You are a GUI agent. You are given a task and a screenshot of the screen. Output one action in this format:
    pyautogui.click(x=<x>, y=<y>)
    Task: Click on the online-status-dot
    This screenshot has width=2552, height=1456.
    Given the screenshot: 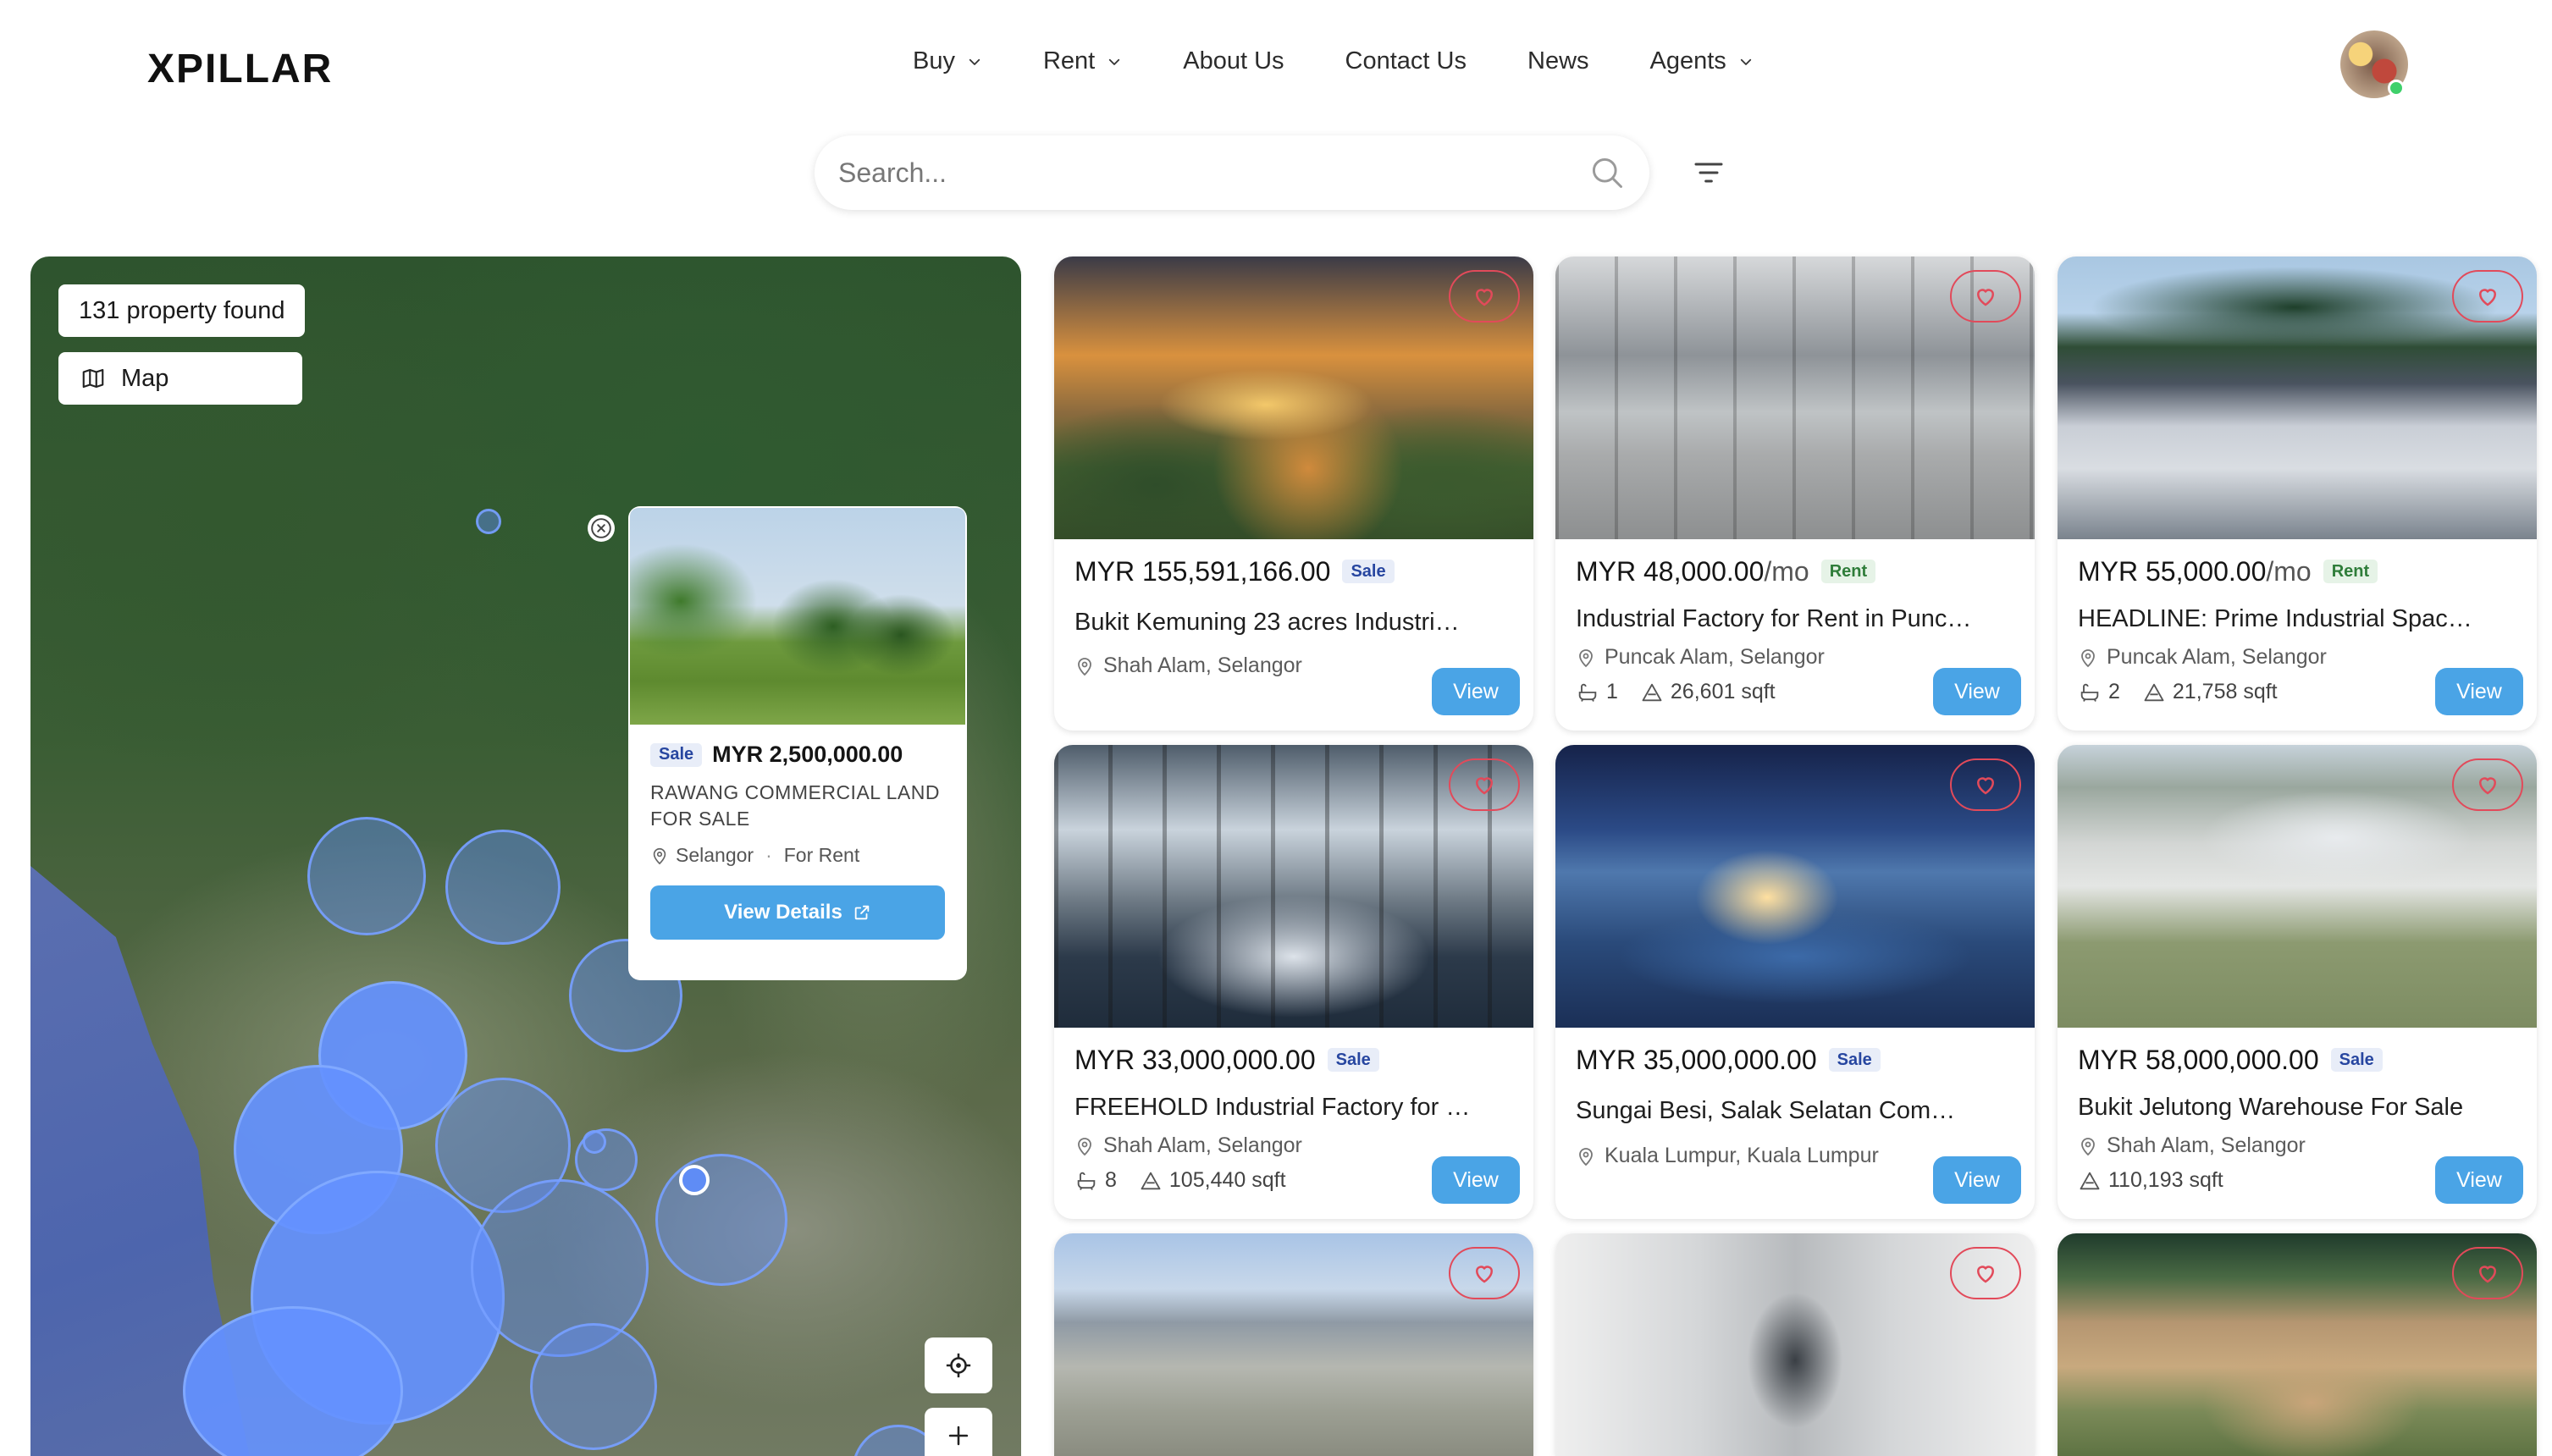 What is the action you would take?
    pyautogui.click(x=2397, y=88)
    